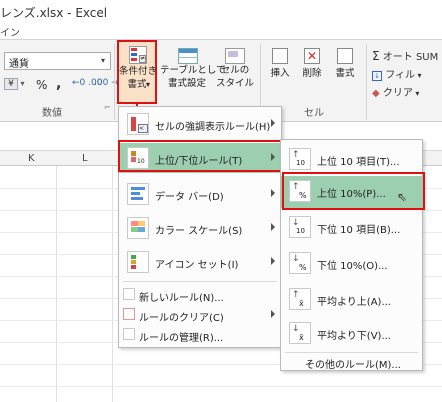 The image size is (442, 402). I want to click on cells-group-label: セル, so click(314, 113).